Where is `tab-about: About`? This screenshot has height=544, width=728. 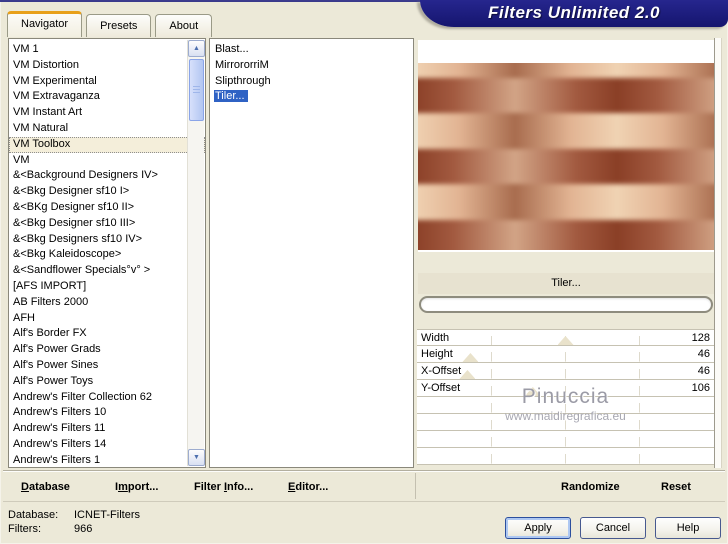 tab-about: About is located at coordinates (184, 25).